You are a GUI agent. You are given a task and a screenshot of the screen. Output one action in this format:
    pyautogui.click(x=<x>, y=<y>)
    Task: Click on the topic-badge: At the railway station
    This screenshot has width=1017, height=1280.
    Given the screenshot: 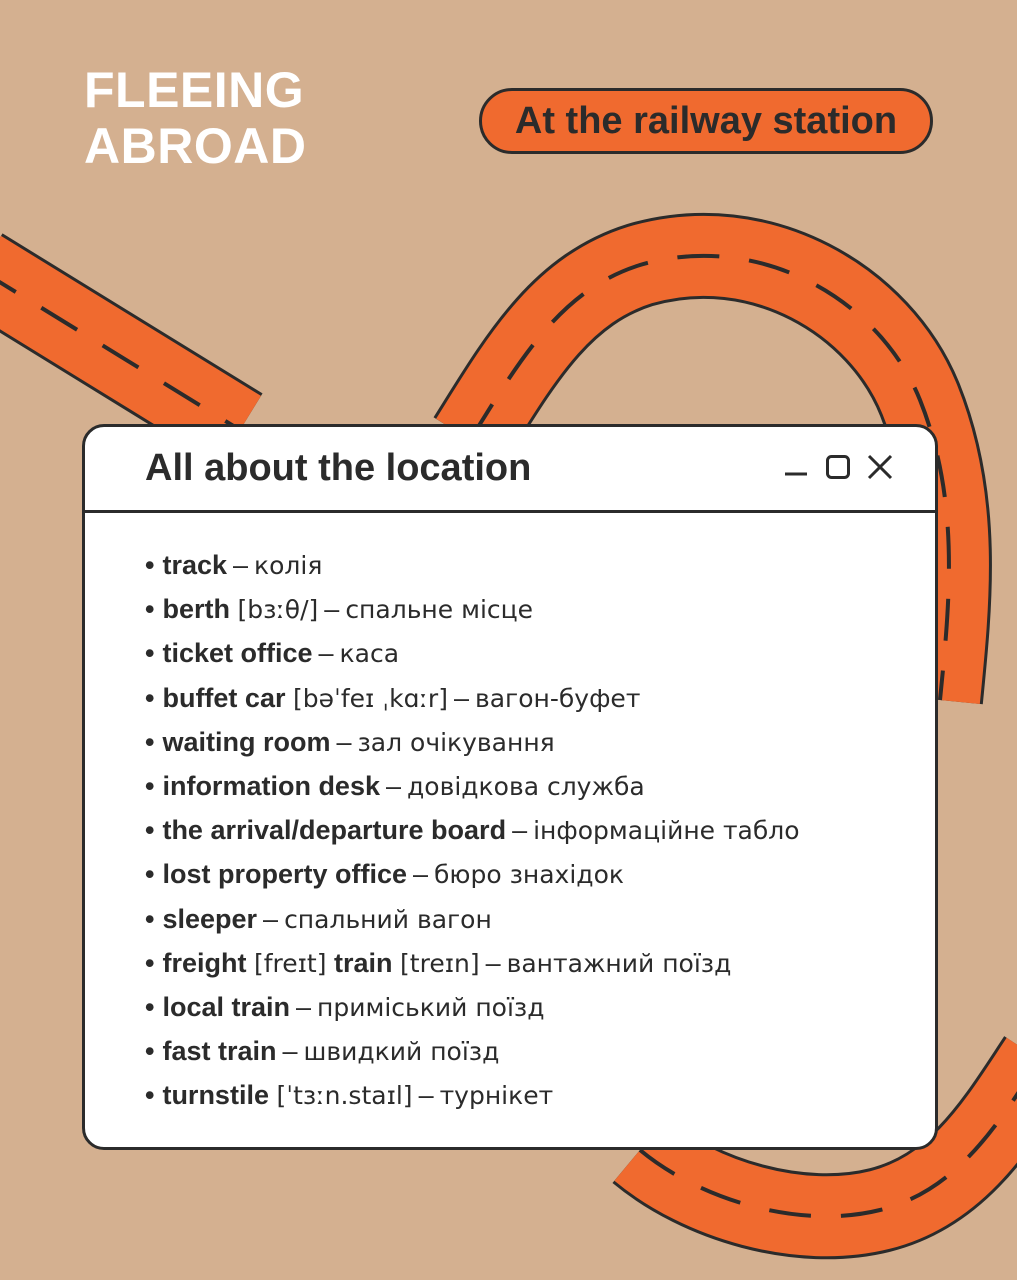 What is the action you would take?
    pyautogui.click(x=706, y=121)
    